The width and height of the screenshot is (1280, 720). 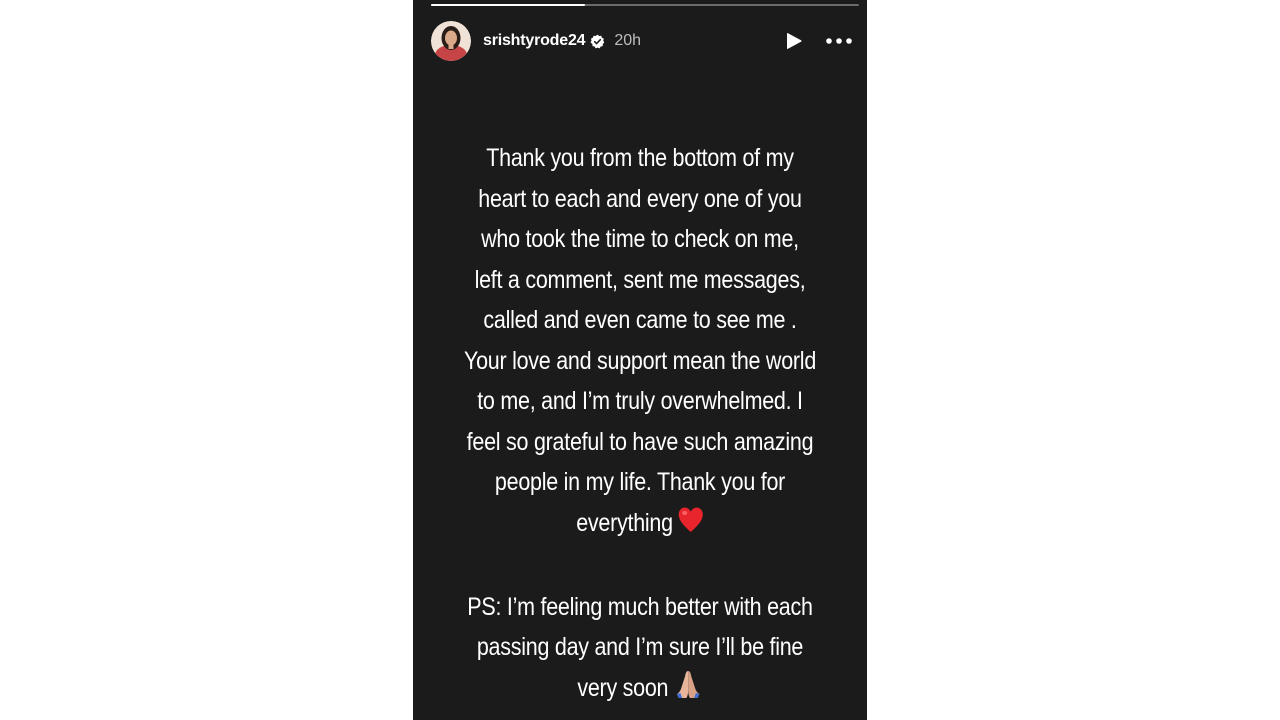 I want to click on avatar-image, so click(x=451, y=41).